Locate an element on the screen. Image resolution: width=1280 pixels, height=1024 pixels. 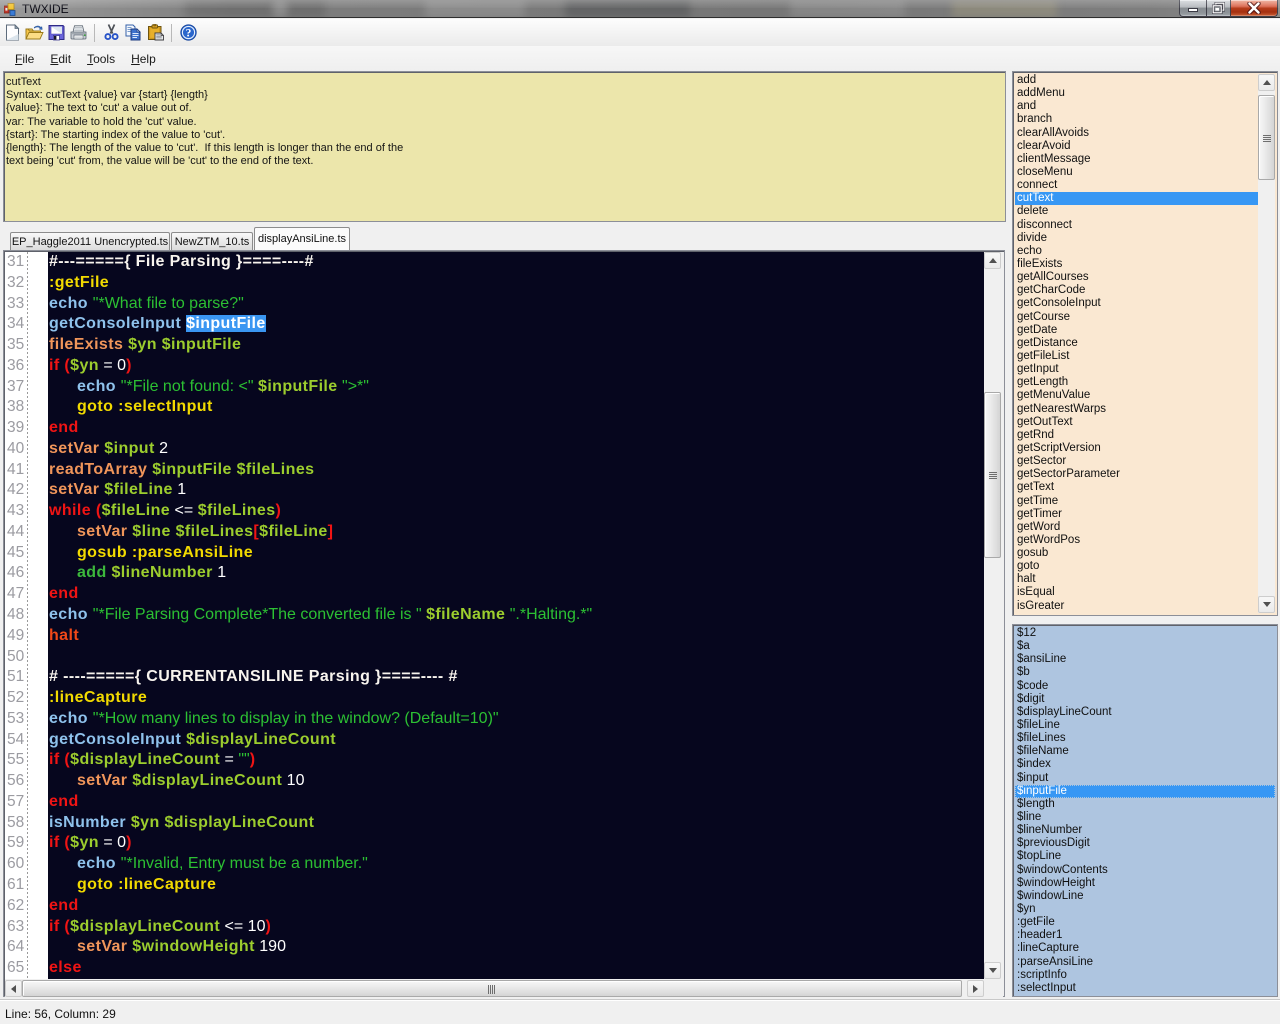
list-item: delete is located at coordinates (1136, 211).